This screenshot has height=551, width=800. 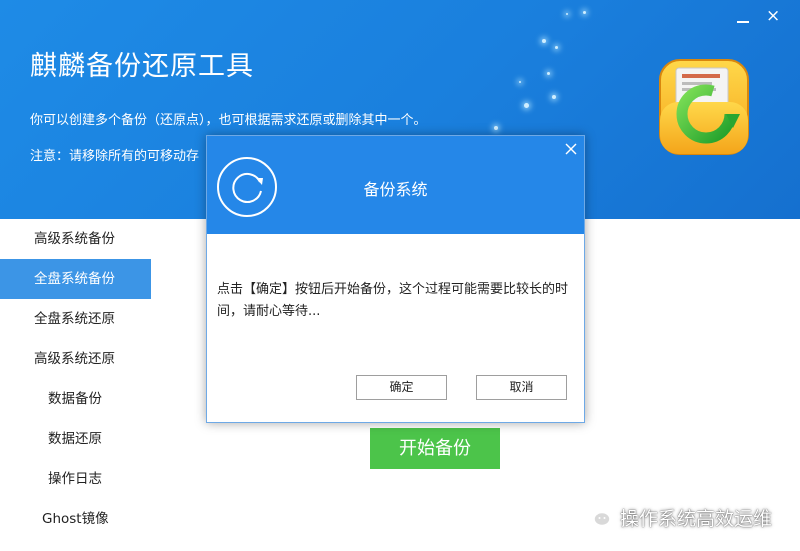 I want to click on dialog-title: 备份系统, so click(x=395, y=189).